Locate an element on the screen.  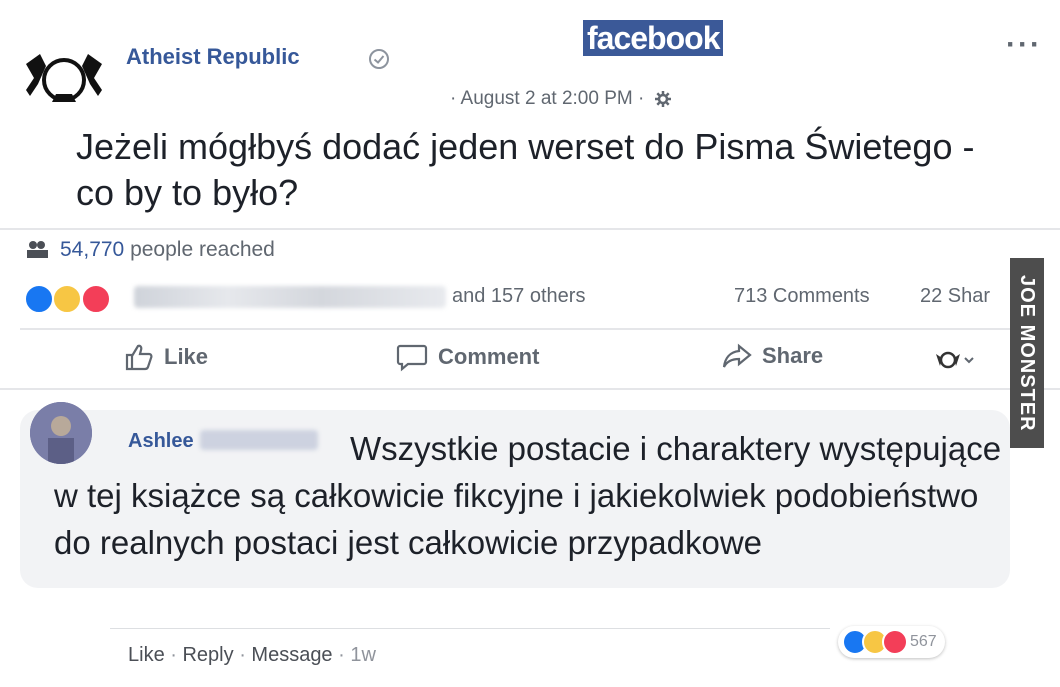
comment-button: Comment is located at coordinates (467, 357).